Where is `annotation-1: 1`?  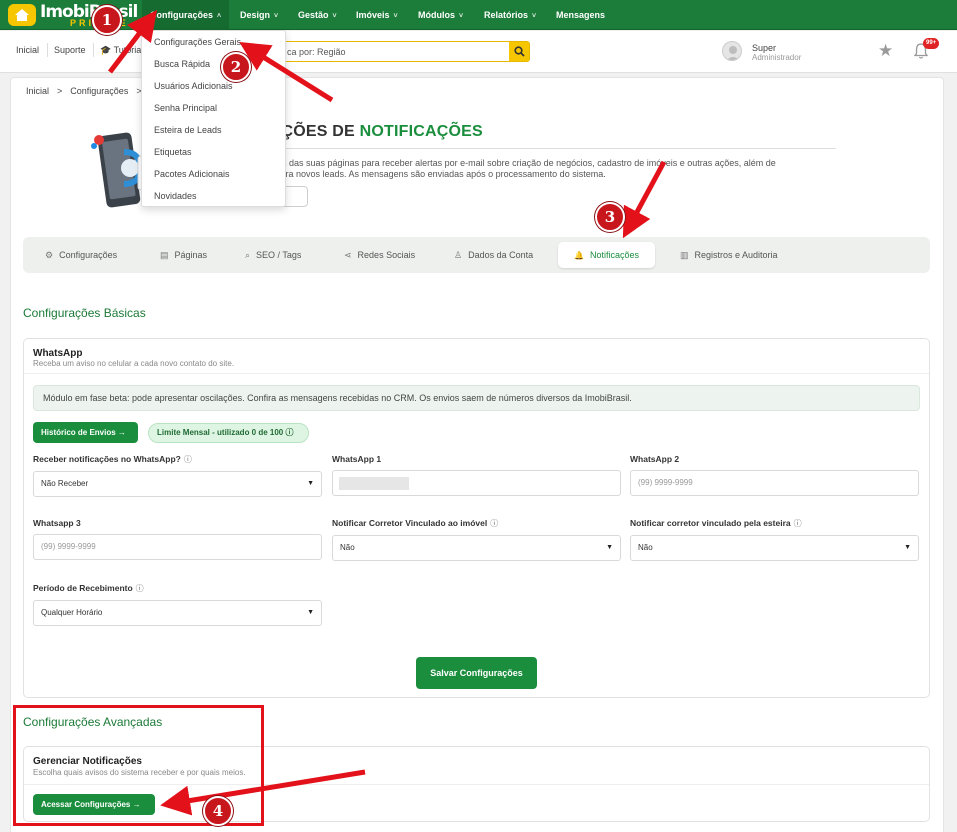
annotation-1: 1 is located at coordinates (107, 20).